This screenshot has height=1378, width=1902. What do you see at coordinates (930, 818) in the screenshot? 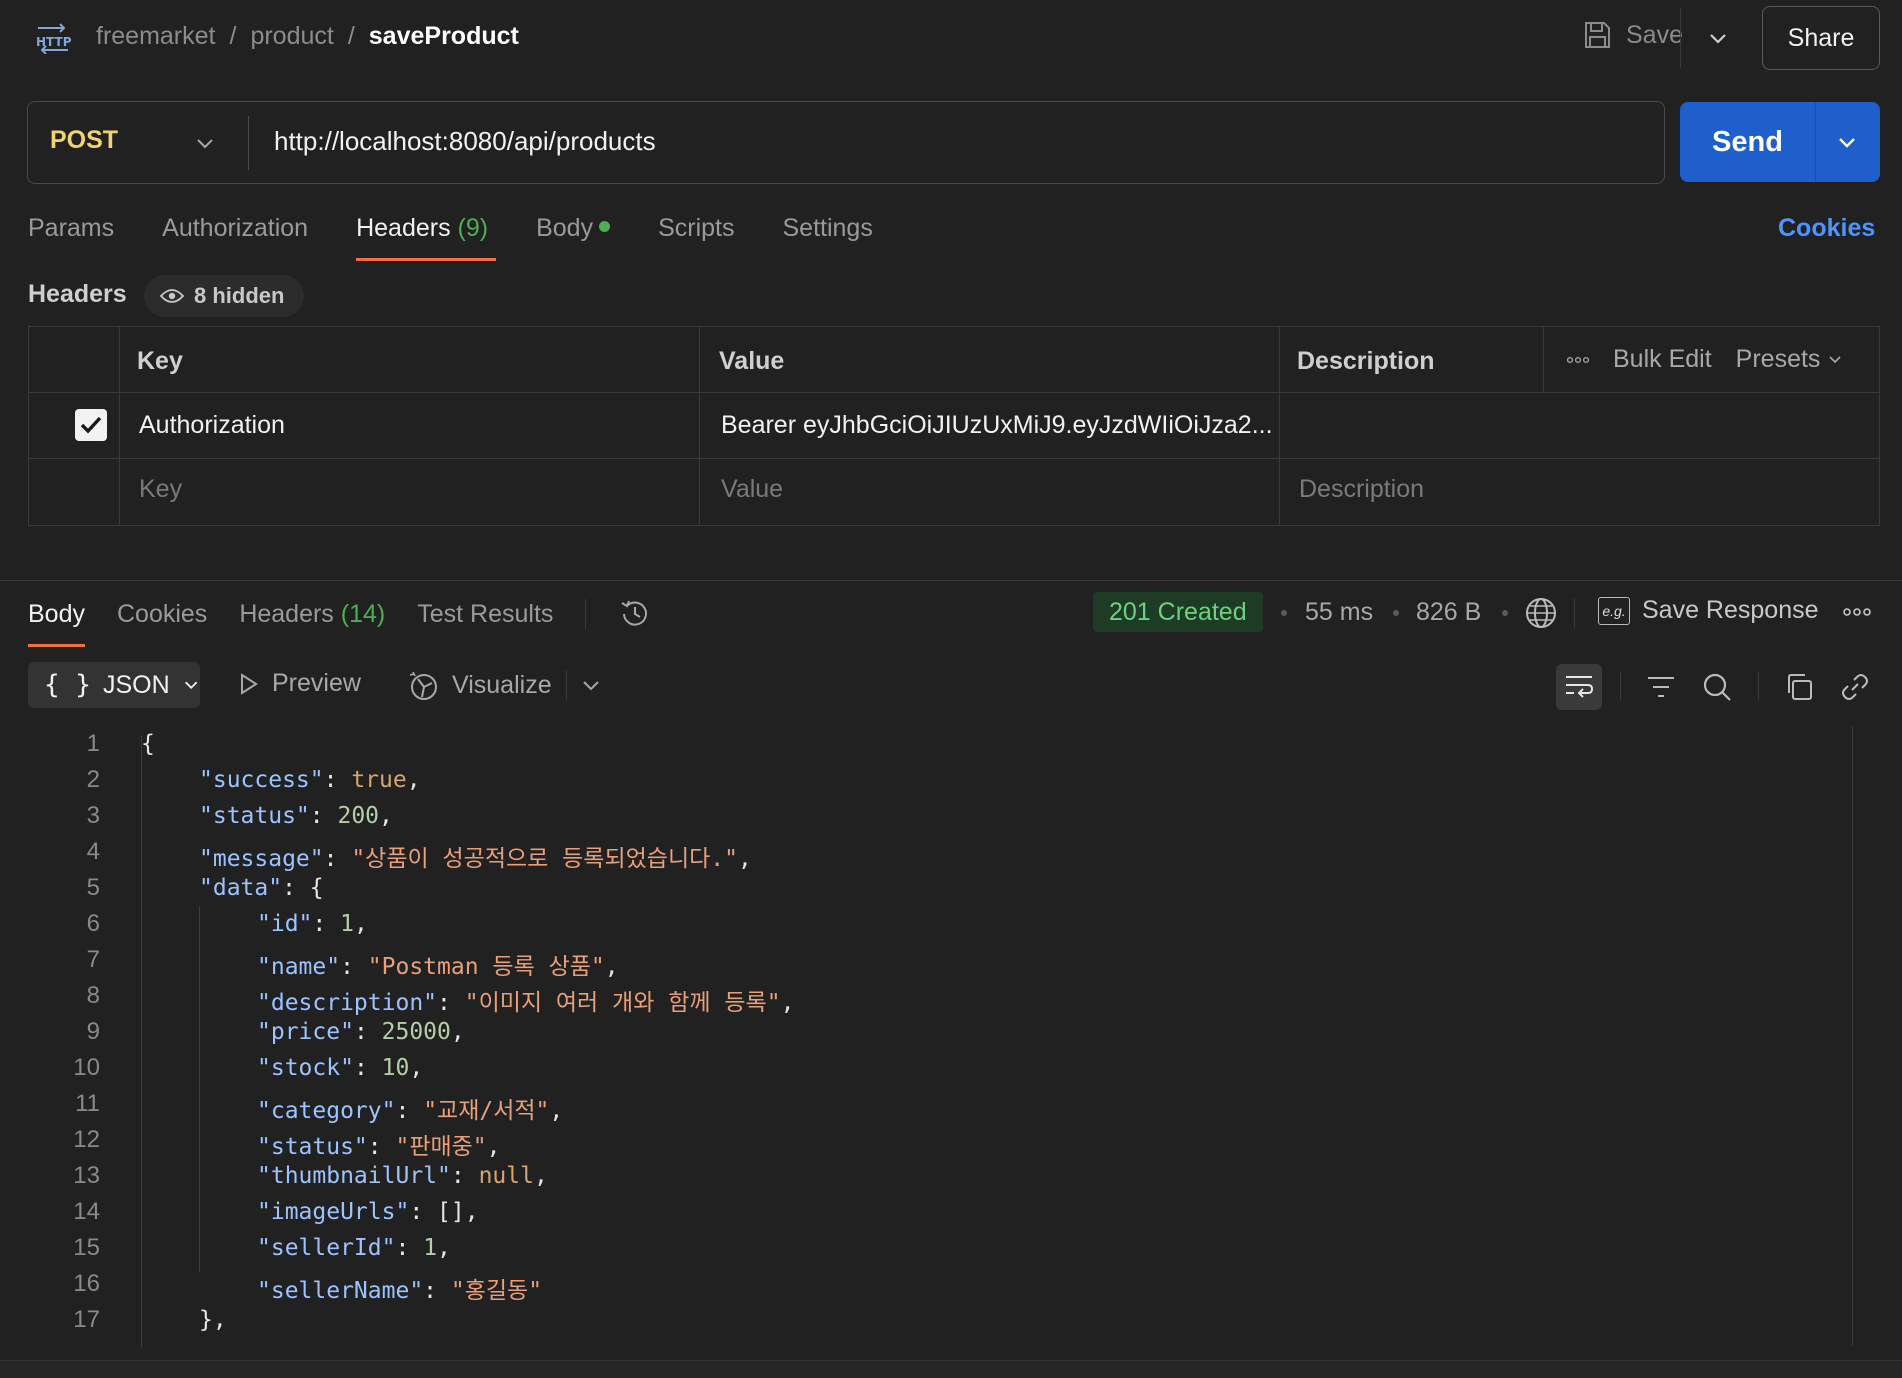
I see `code-line: 3 "status": 200,` at bounding box center [930, 818].